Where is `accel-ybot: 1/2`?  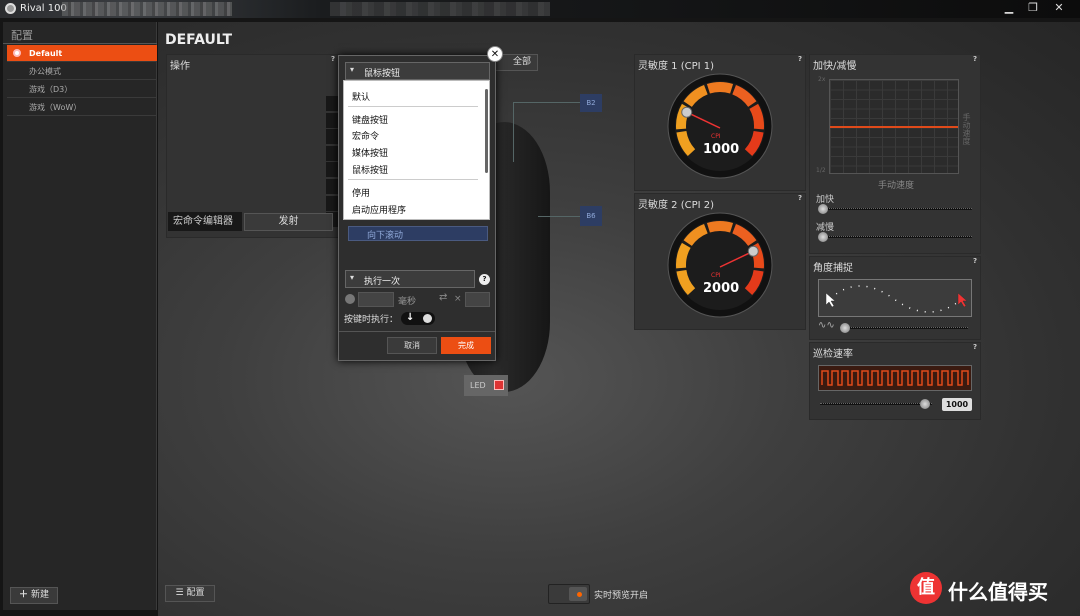
accel-ybot: 1/2 is located at coordinates (821, 170).